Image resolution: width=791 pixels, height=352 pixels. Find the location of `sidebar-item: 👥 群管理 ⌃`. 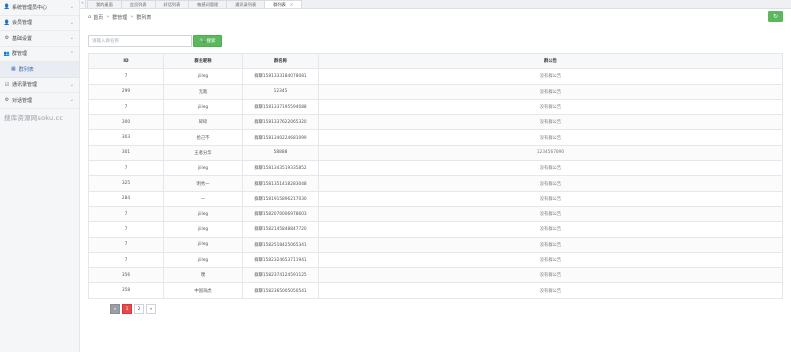

sidebar-item: 👥 群管理 ⌃ is located at coordinates (39, 54).